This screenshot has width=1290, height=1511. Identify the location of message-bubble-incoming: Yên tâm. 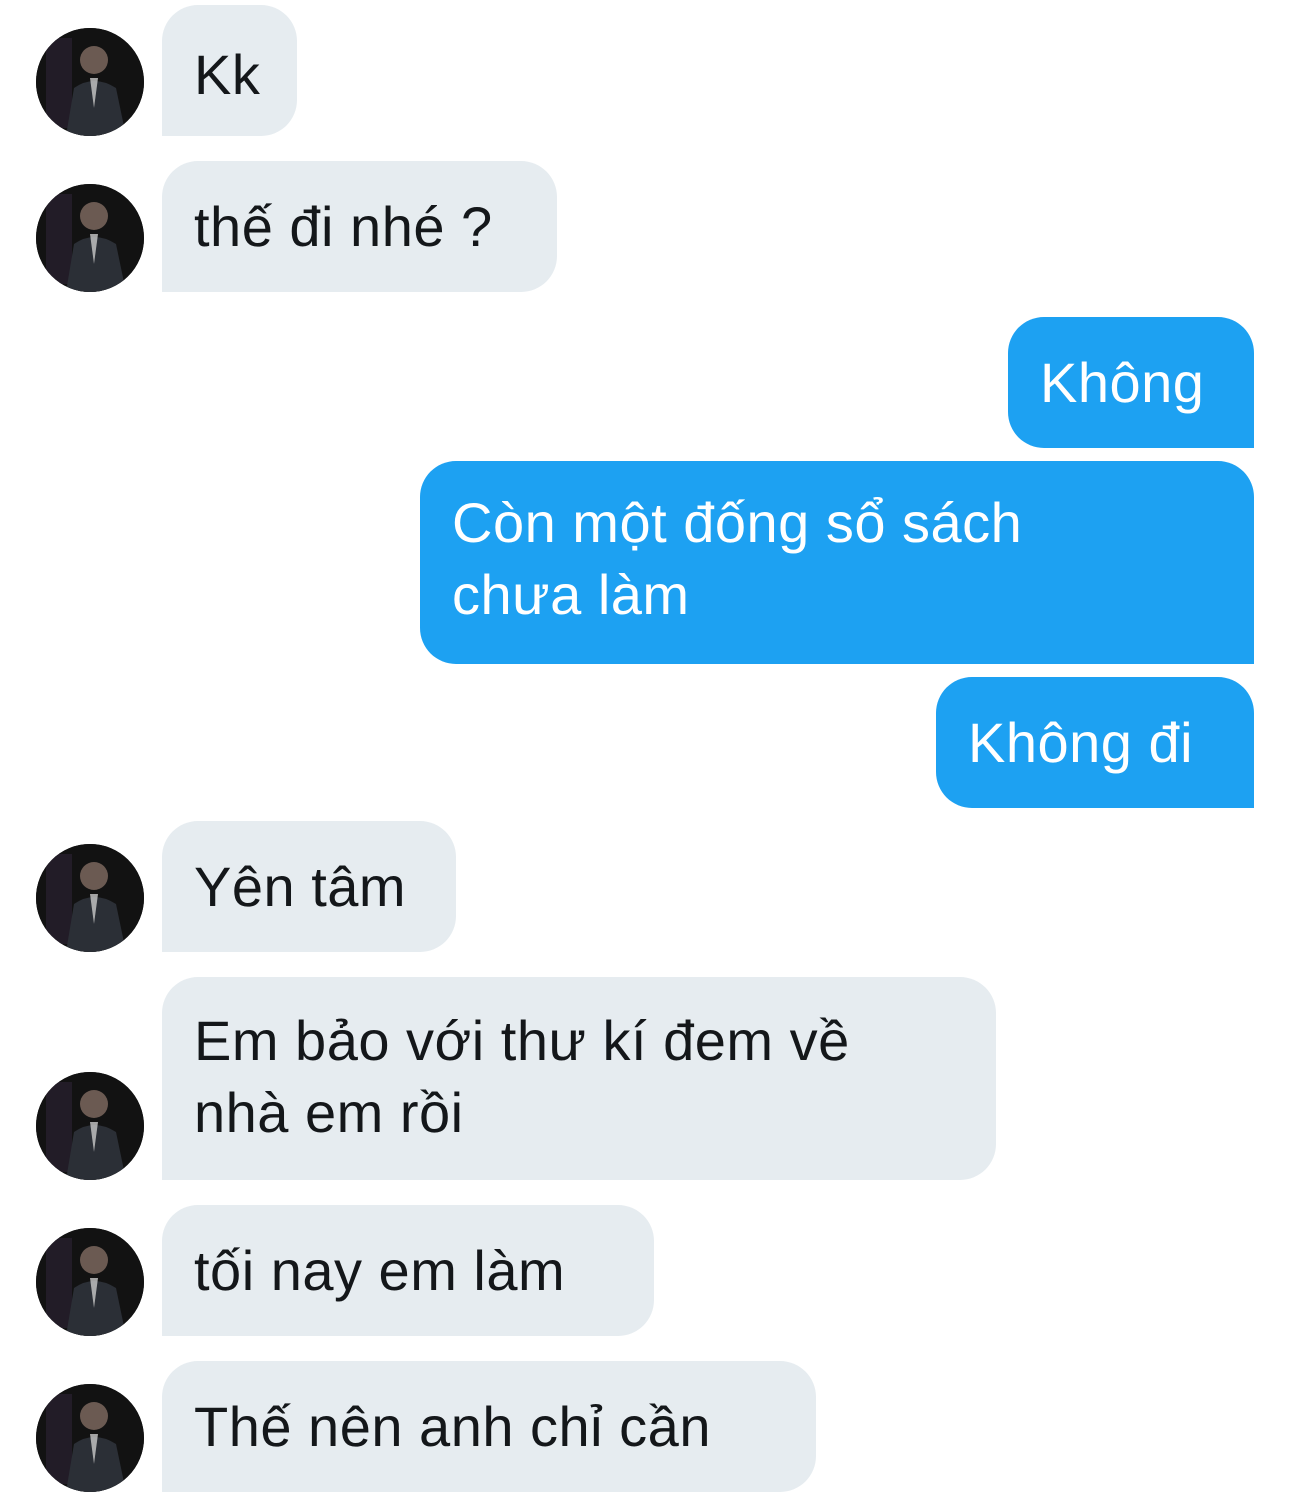
(309, 886).